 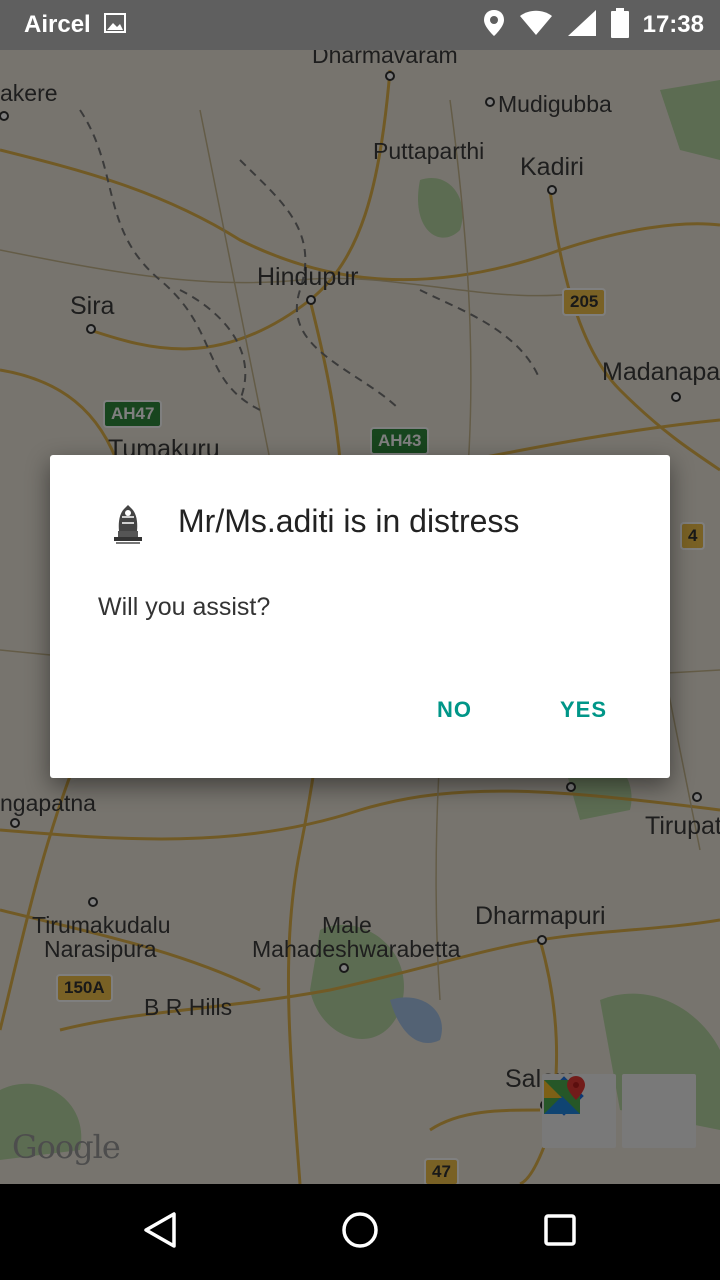 I want to click on location-icon, so click(x=494, y=25).